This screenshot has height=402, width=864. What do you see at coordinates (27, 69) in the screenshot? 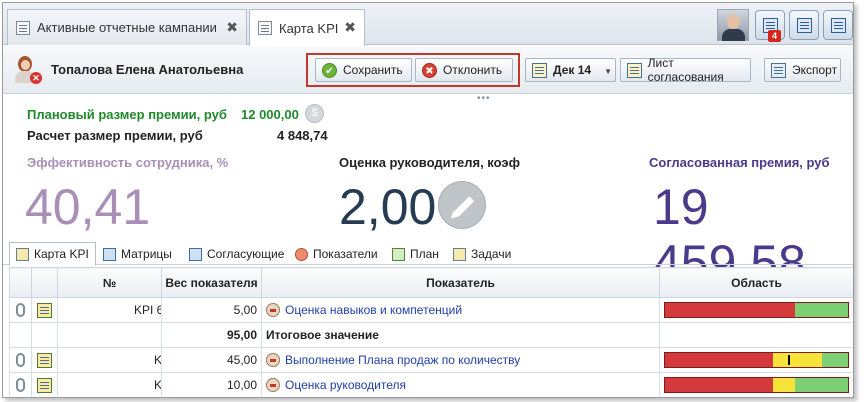
I see `employee-avatar: ✕` at bounding box center [27, 69].